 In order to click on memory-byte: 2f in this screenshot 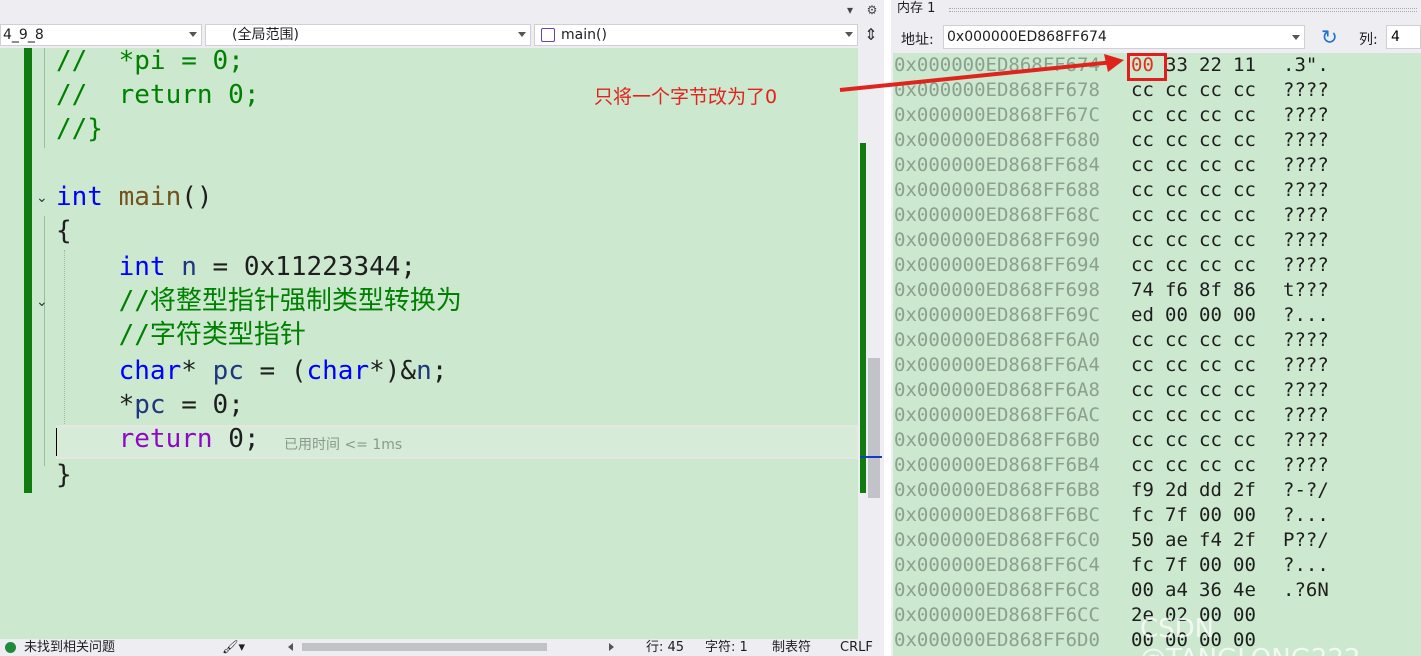, I will do `click(1244, 540)`.